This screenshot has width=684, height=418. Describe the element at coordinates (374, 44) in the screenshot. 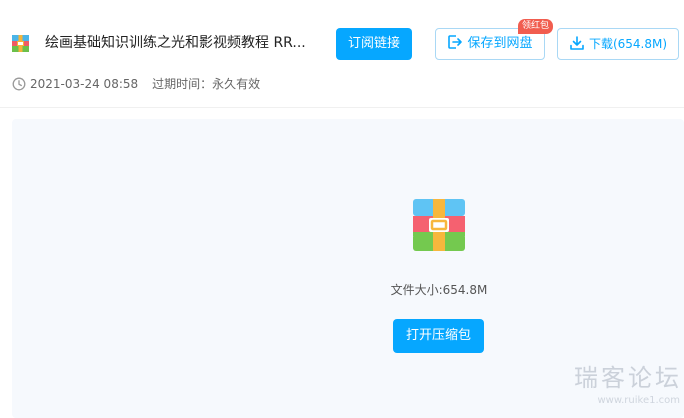

I see `subscribe-link-button: 订阅链接` at that location.